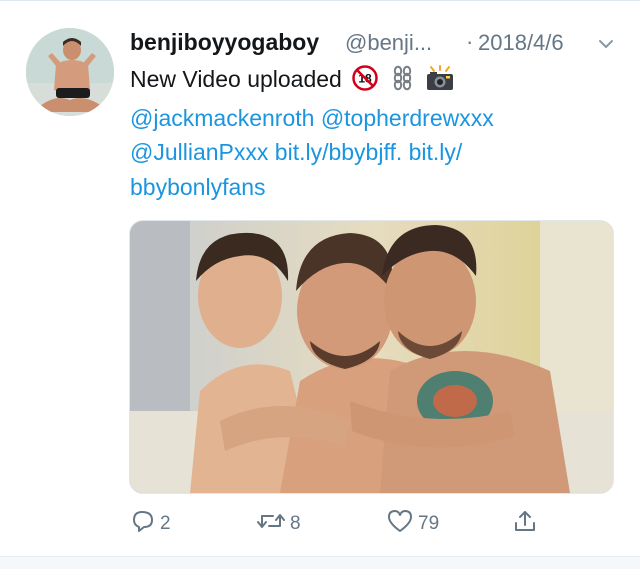 The height and width of the screenshot is (569, 640). Describe the element at coordinates (70, 72) in the screenshot. I see `avatar` at that location.